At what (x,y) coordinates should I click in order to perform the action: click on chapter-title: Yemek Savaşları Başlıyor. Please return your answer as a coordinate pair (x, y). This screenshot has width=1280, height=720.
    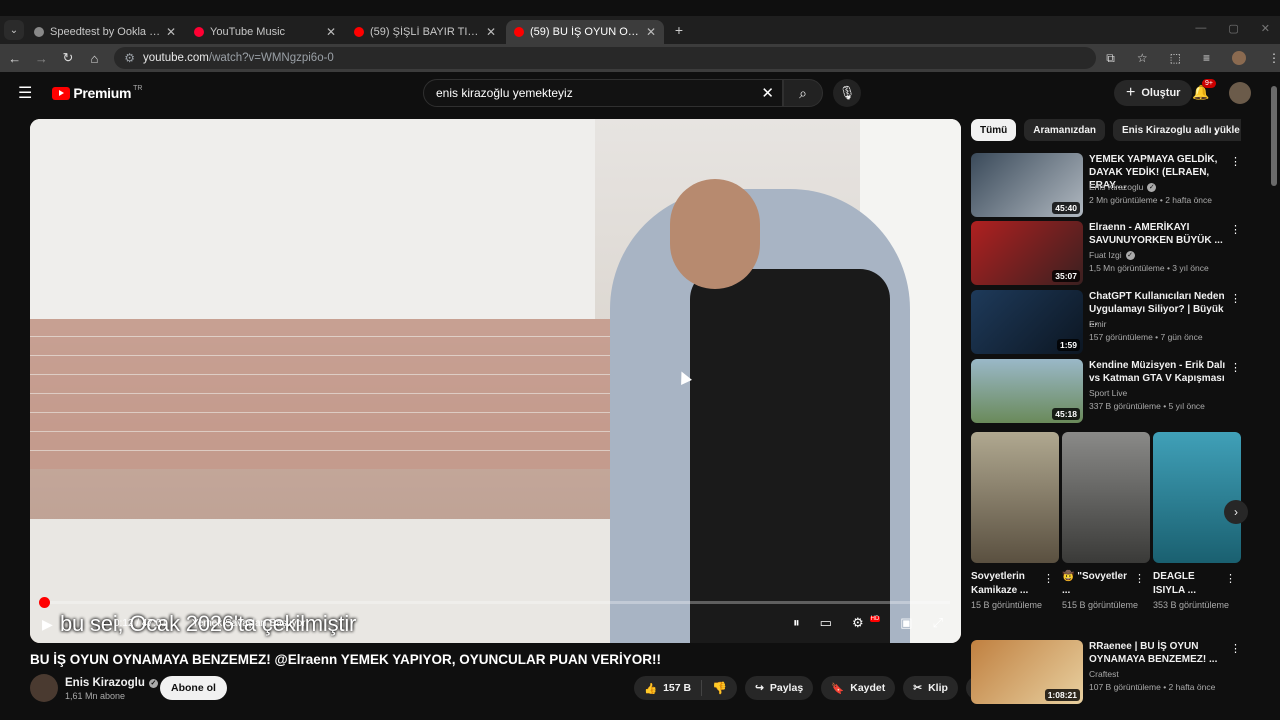
    Looking at the image, I should click on (249, 623).